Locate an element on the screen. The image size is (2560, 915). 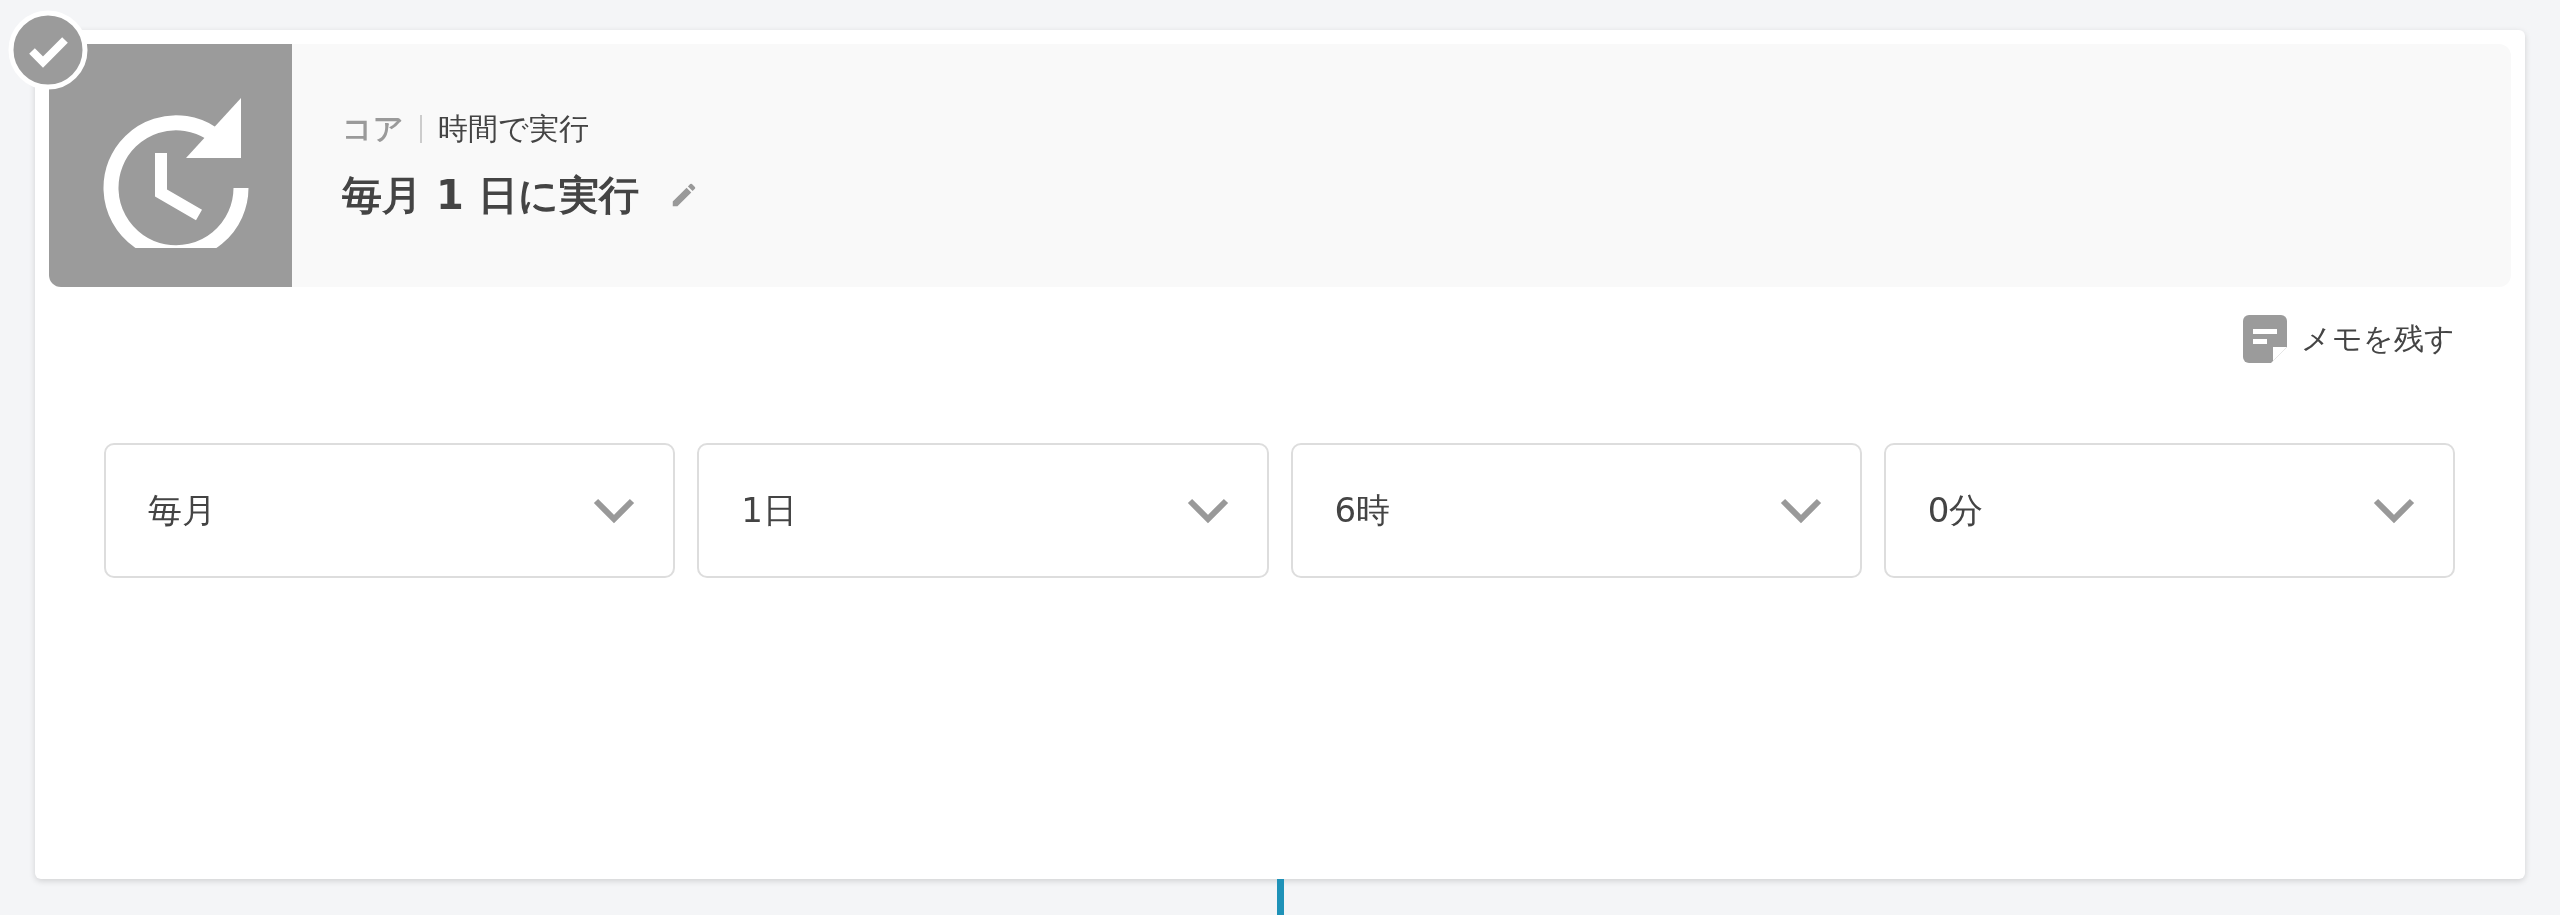
dropdown-select: 1日 is located at coordinates (983, 510).